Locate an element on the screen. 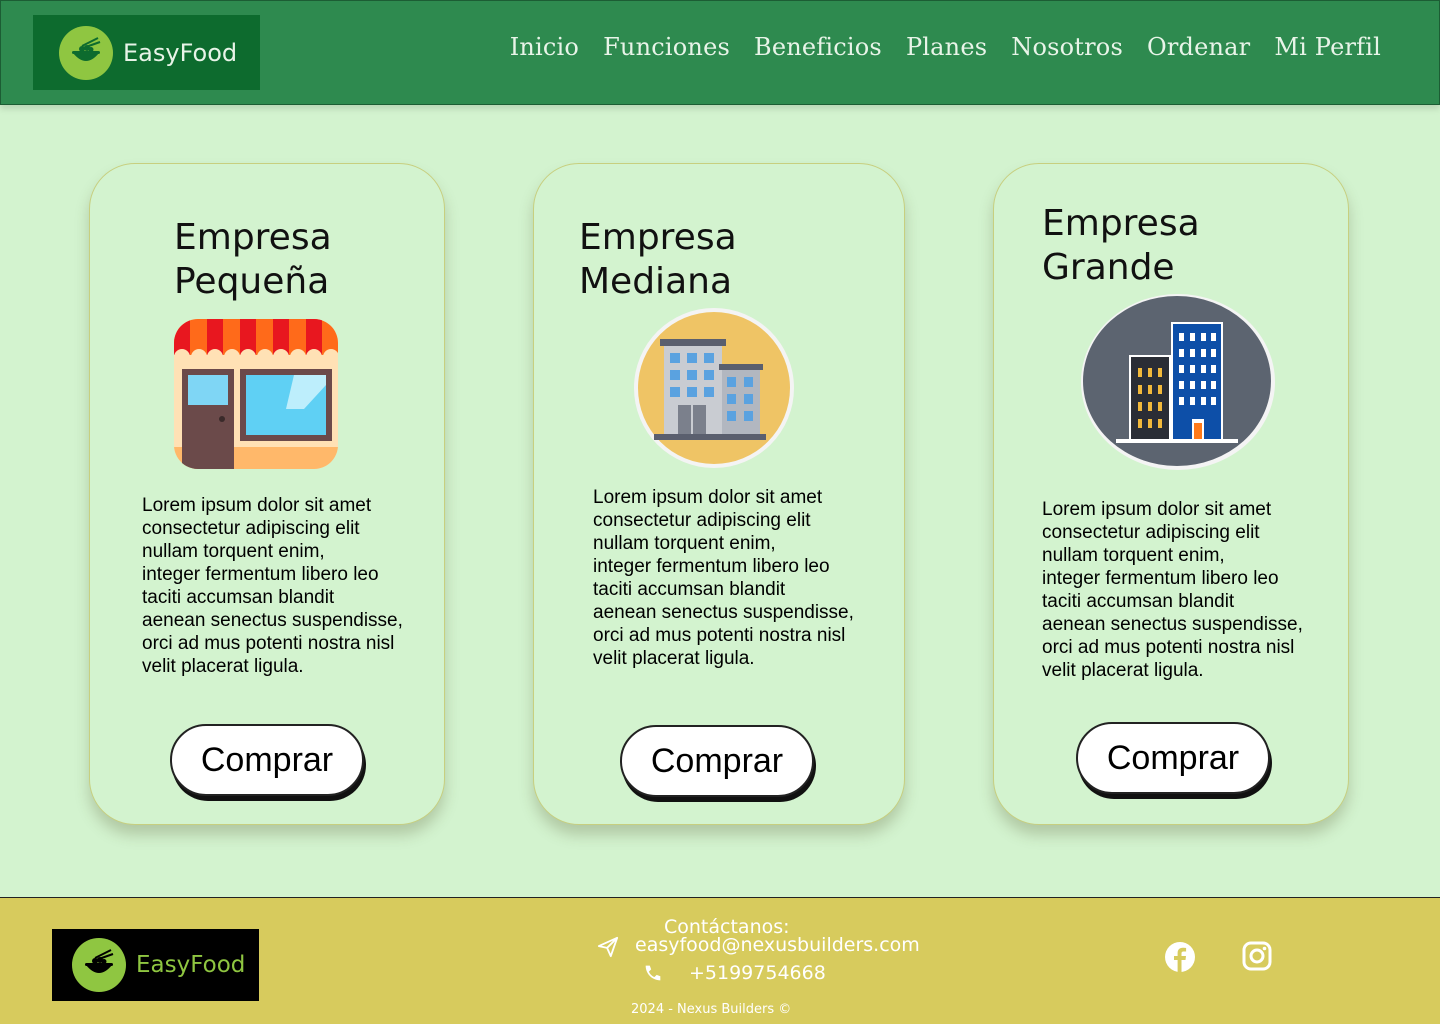  plan-title: Empresa Grande is located at coordinates (1121, 246).